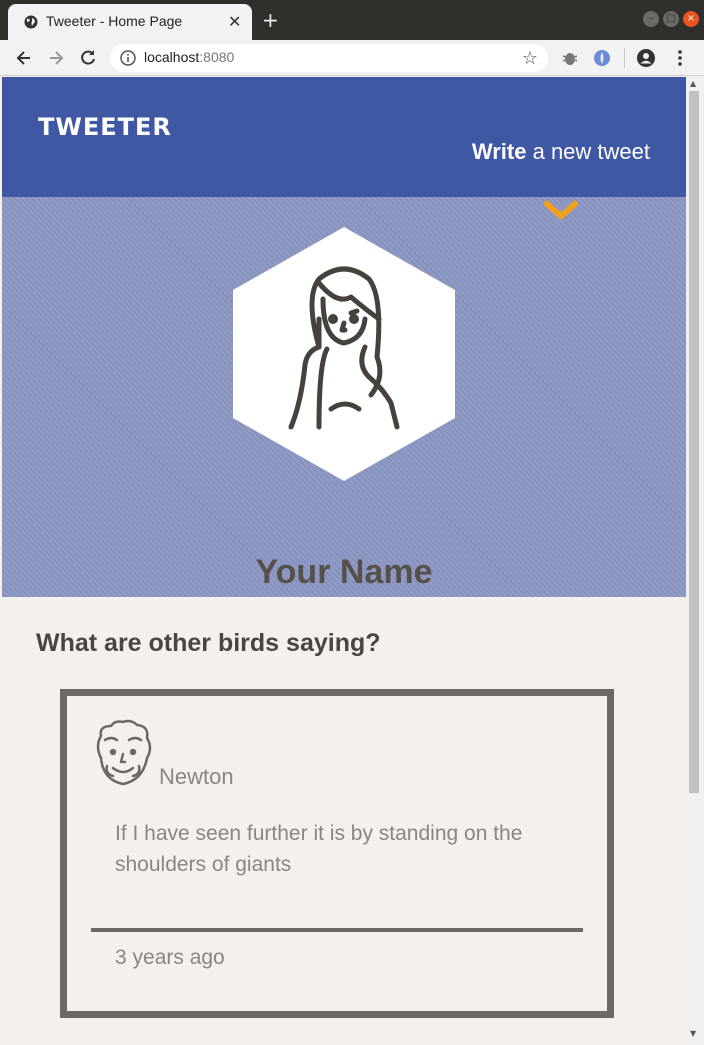 The width and height of the screenshot is (704, 1045). I want to click on address-bar: localhost:8080 ☆, so click(329, 58).